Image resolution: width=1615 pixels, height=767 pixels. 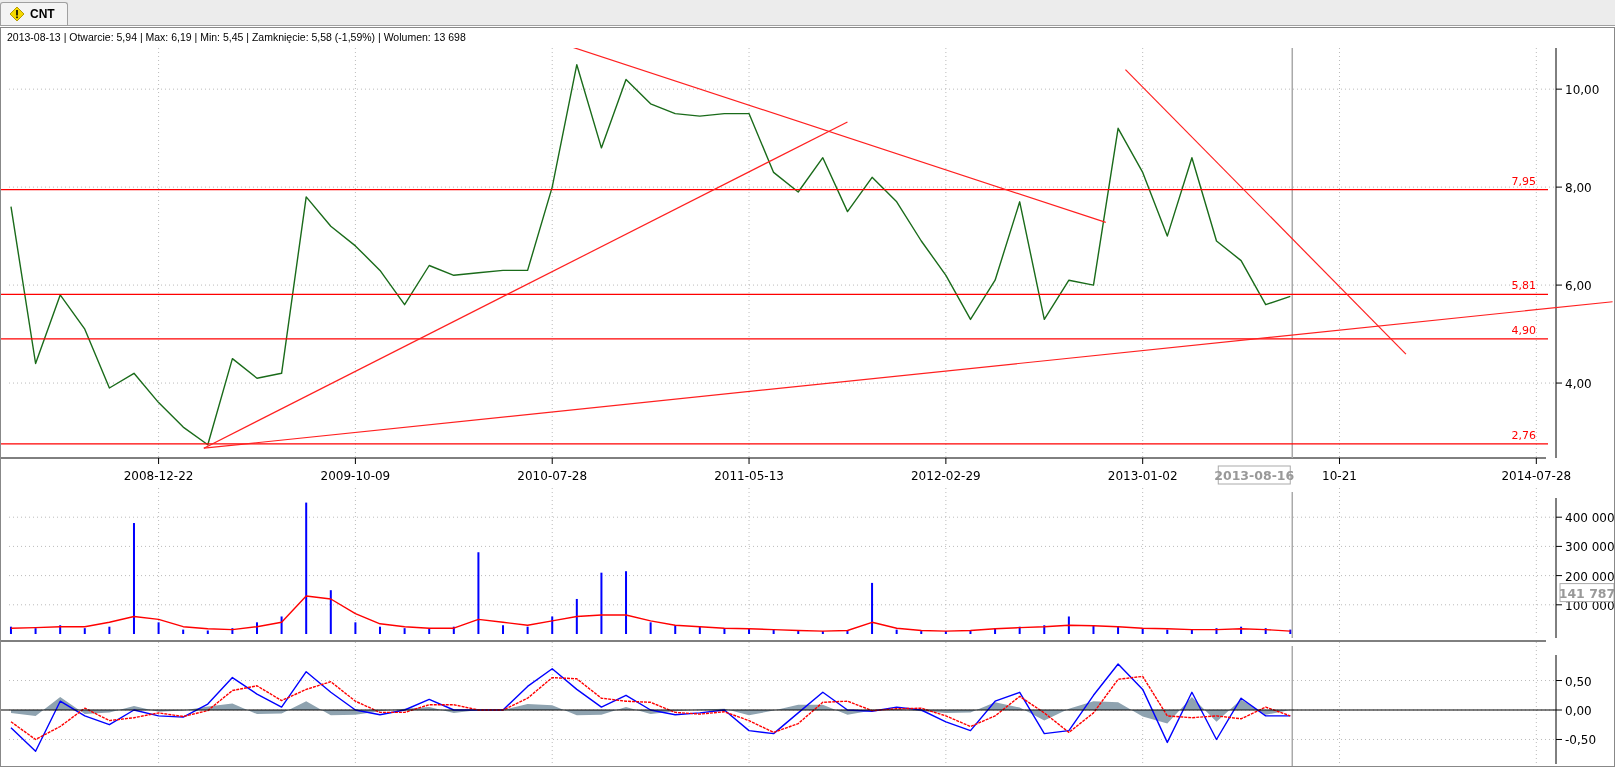 What do you see at coordinates (1536, 476) in the screenshot?
I see `axis-label: 2014-07-28` at bounding box center [1536, 476].